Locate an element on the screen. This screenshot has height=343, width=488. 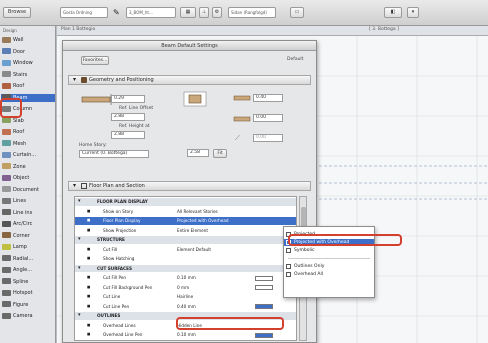
tree-row: ■ Cut Line Pen 0.40 mm is located at coordinates (185, 307).